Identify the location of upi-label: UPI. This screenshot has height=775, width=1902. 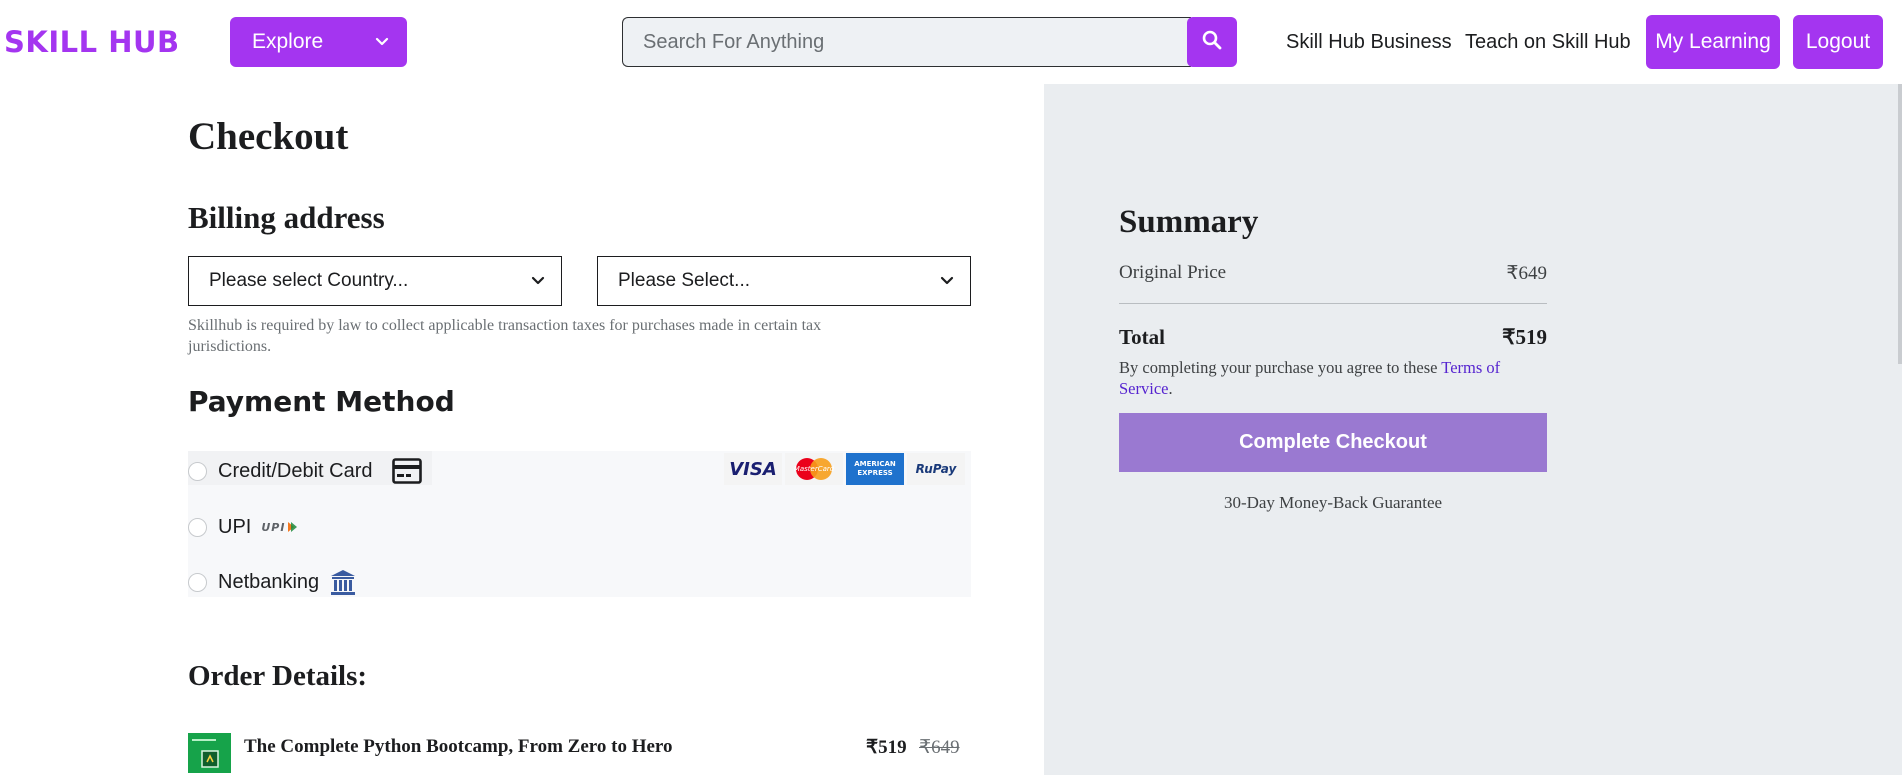
(235, 526).